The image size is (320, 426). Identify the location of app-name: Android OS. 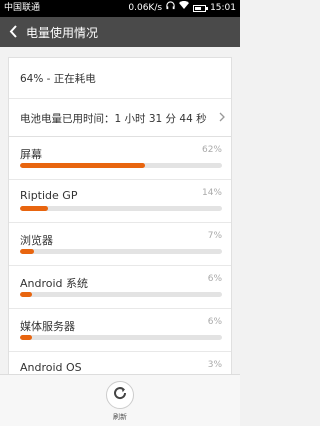
(51, 367).